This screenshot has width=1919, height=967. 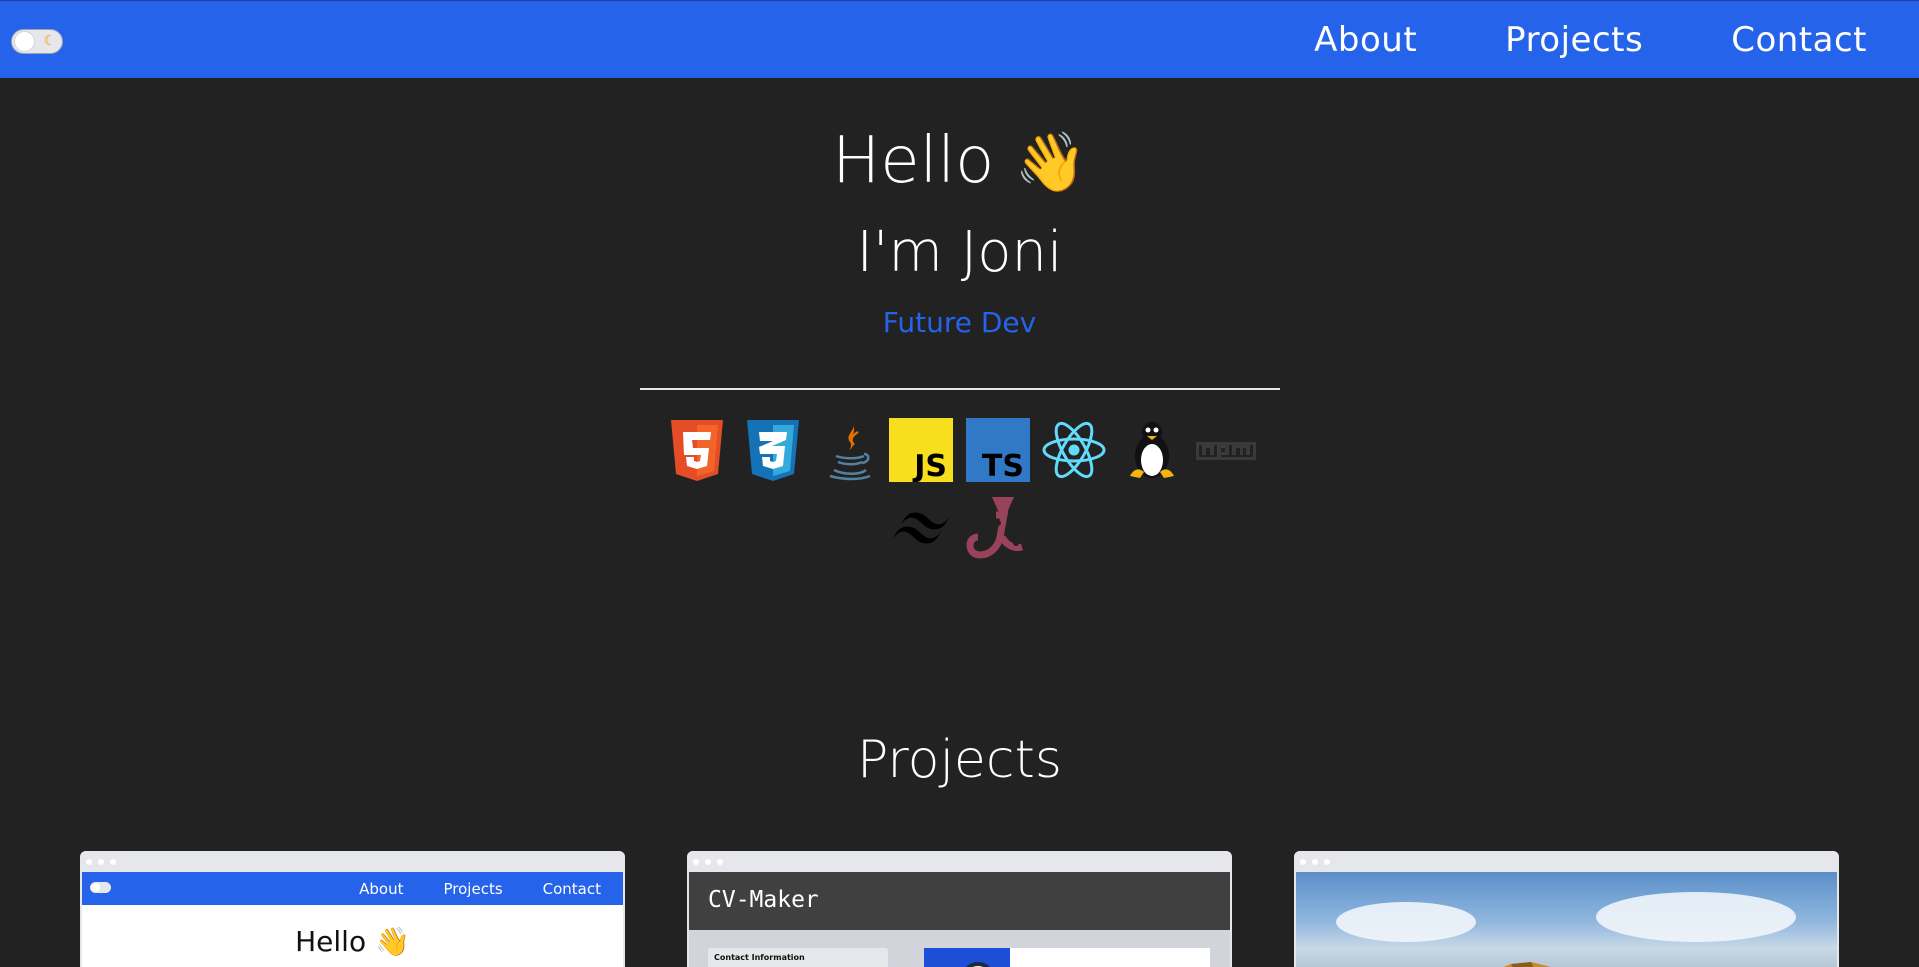 What do you see at coordinates (798, 957) in the screenshot?
I see `cv-contact-panel: Contact Information` at bounding box center [798, 957].